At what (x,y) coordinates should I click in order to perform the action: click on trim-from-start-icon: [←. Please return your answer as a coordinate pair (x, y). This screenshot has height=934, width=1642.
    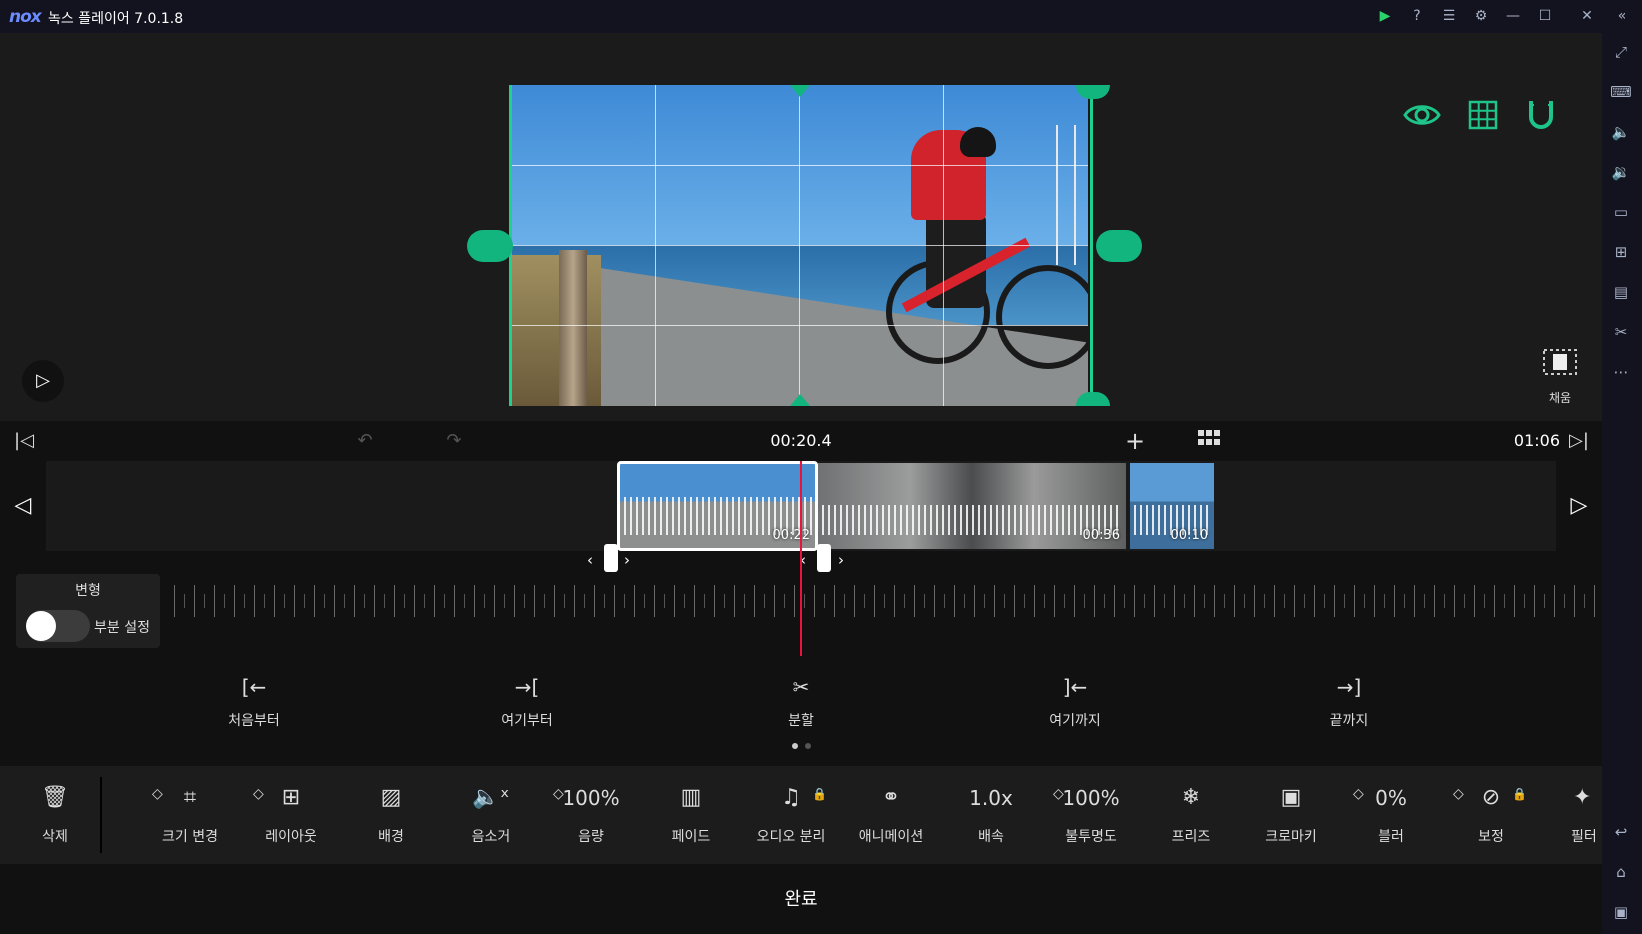
    Looking at the image, I should click on (254, 687).